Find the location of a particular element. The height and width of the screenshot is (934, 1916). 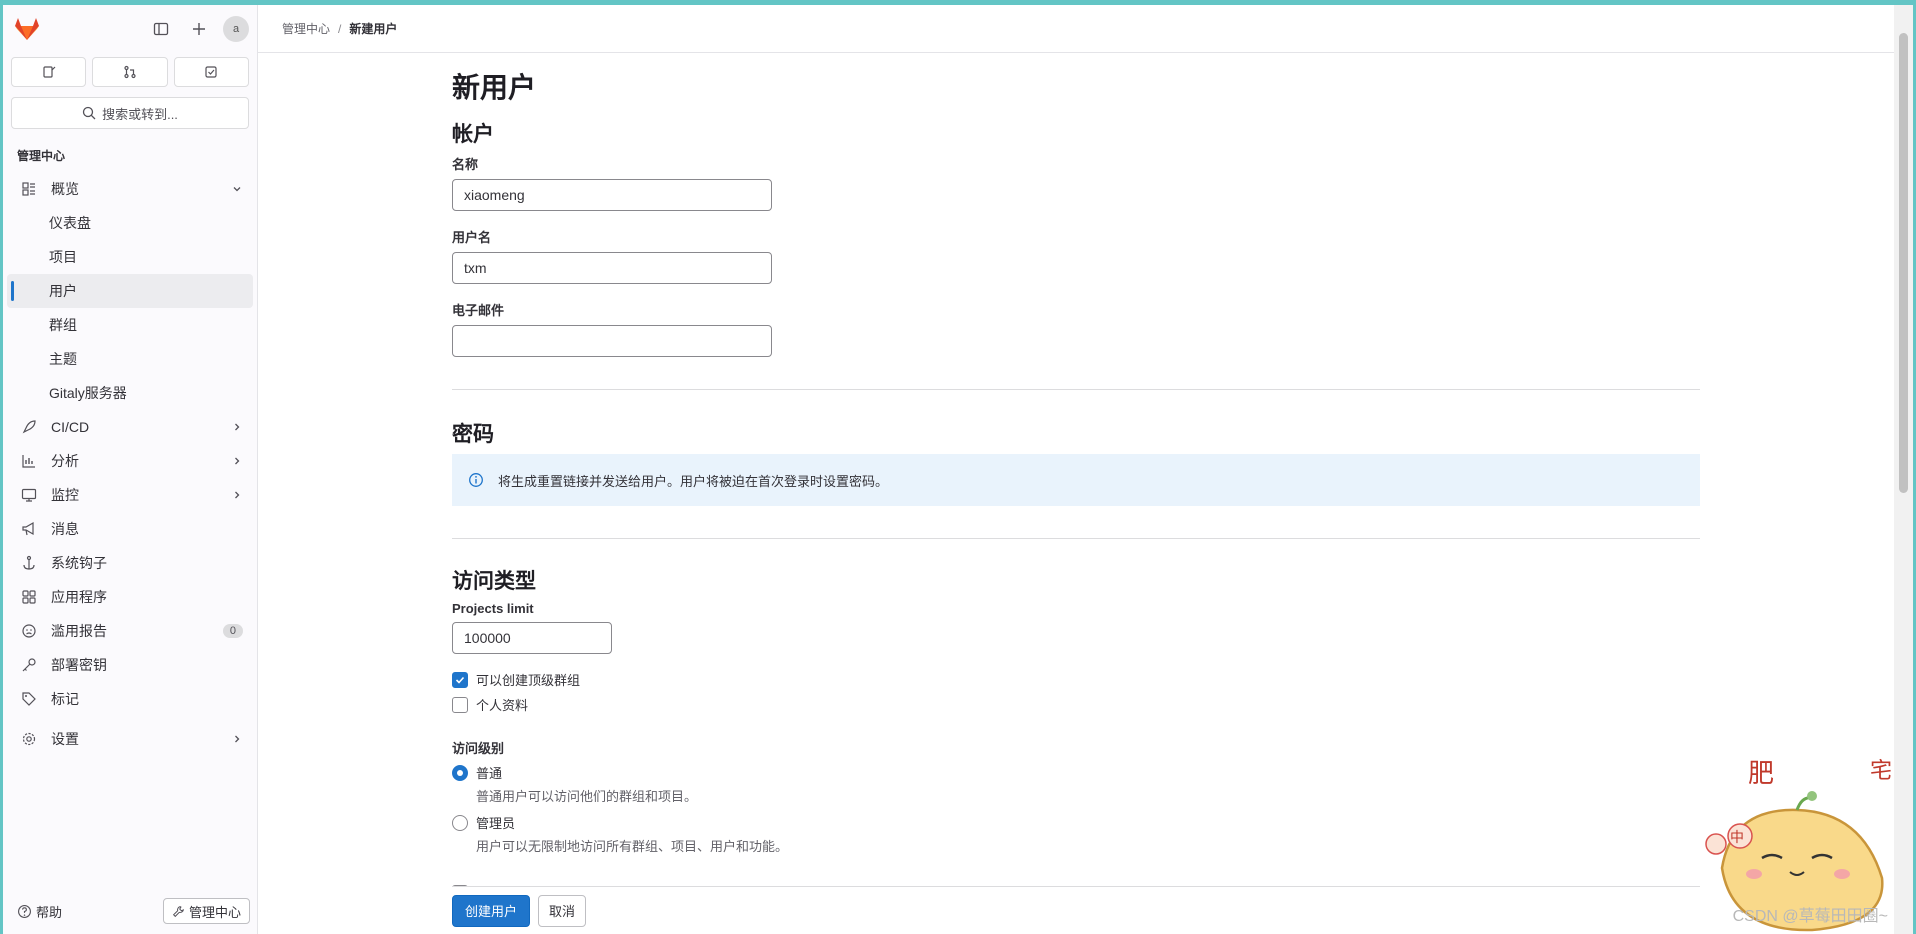

sidebar-item-users: 用户 is located at coordinates (130, 291).